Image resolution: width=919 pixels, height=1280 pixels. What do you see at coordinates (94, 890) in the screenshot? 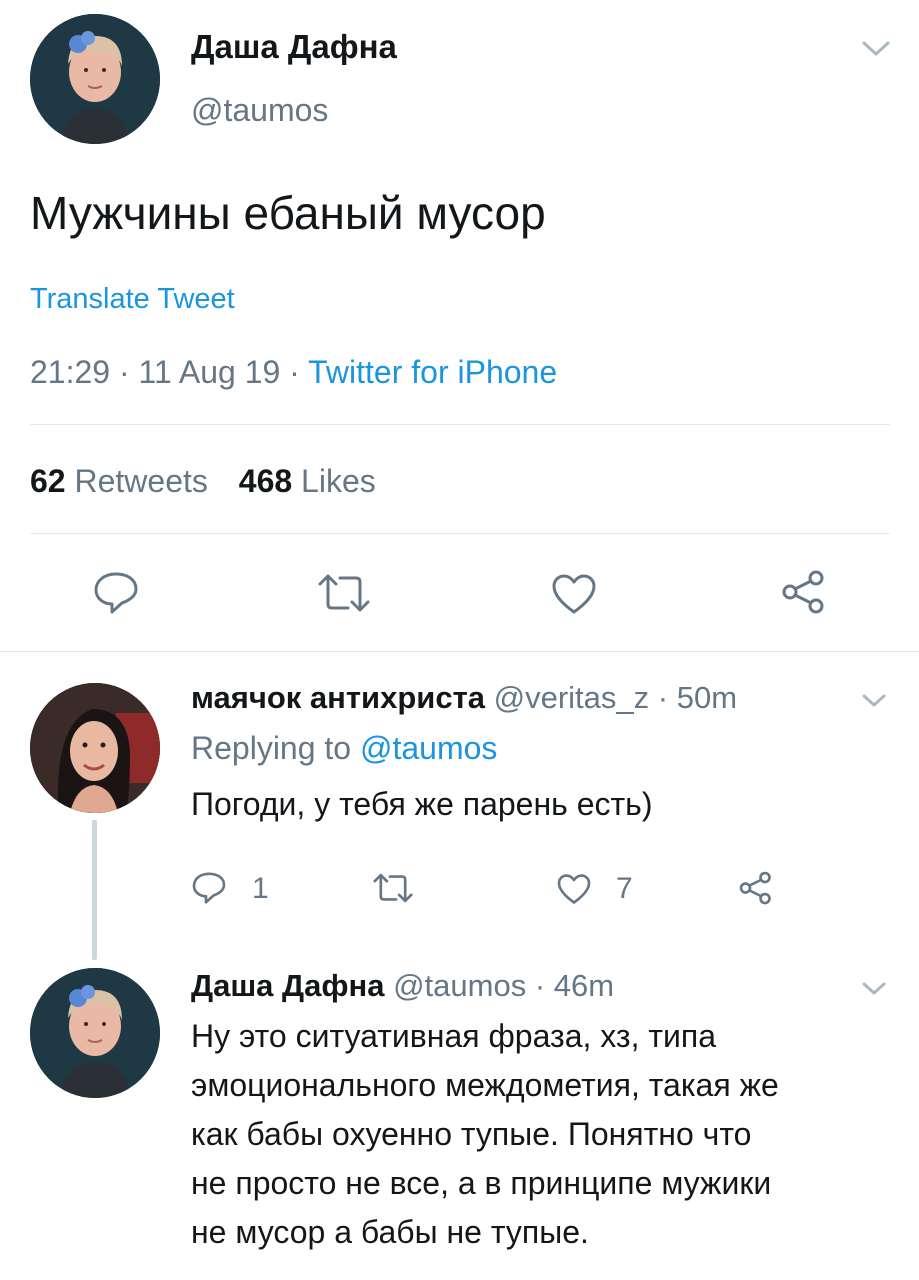
I see `thread-line` at bounding box center [94, 890].